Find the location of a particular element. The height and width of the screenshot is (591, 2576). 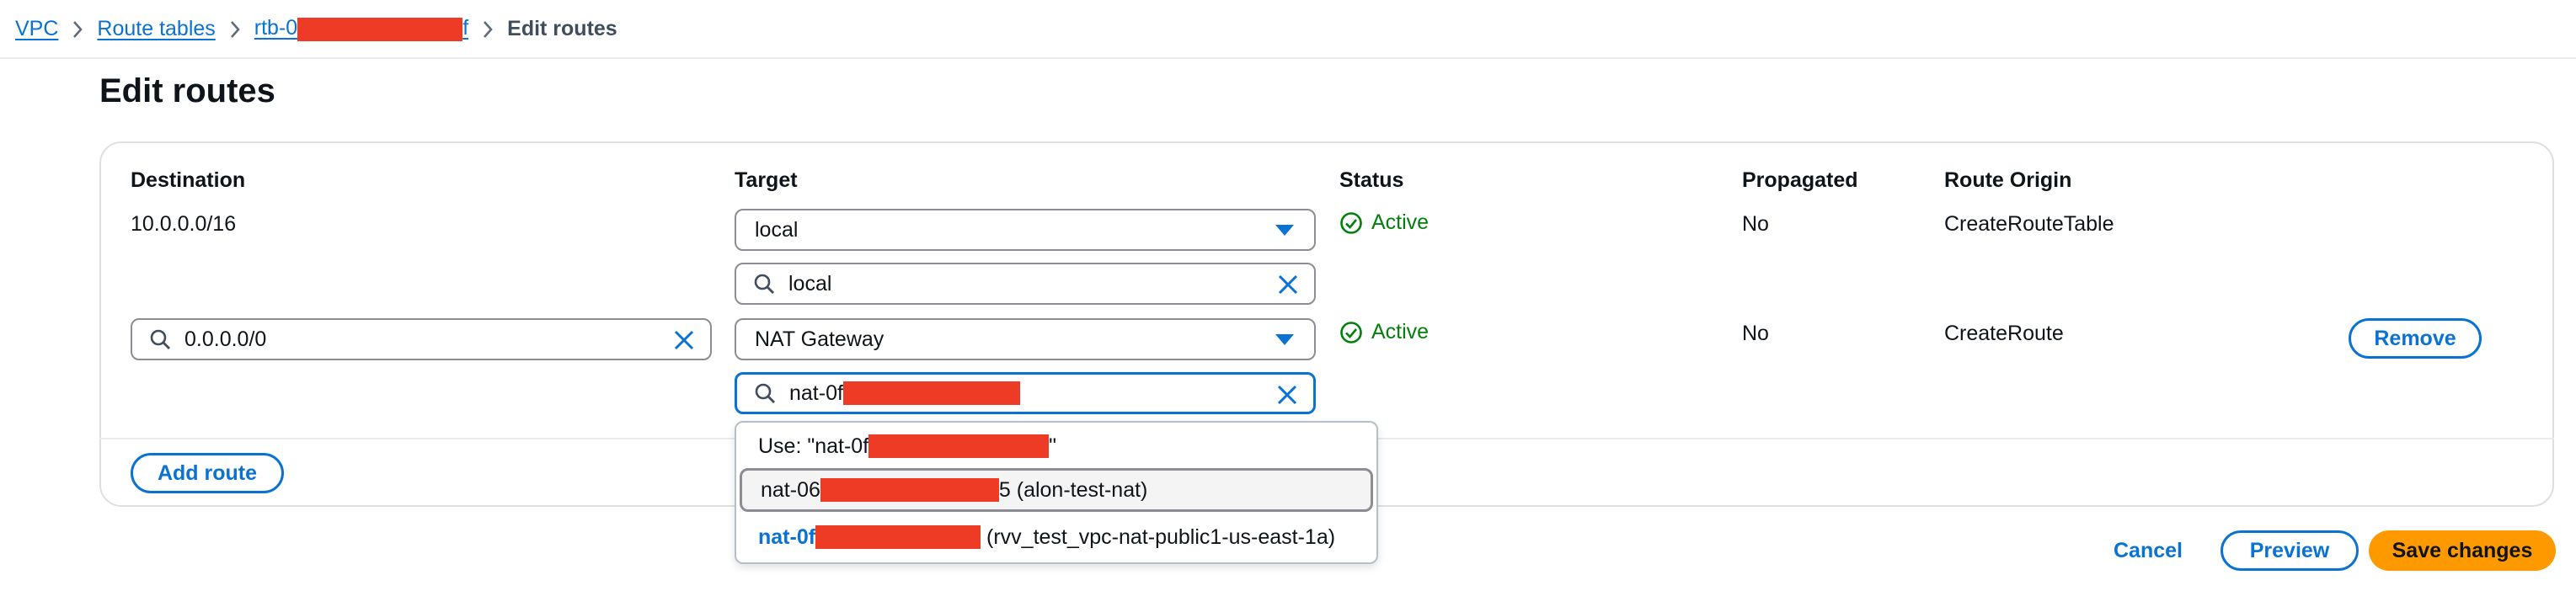

route-1-target-search-input: local is located at coordinates (1025, 284).